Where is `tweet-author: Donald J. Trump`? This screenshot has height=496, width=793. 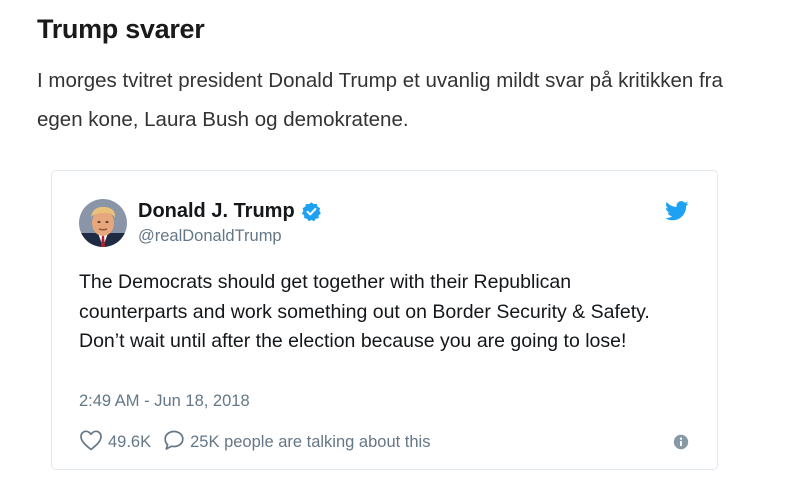
tweet-author: Donald J. Trump is located at coordinates (230, 211).